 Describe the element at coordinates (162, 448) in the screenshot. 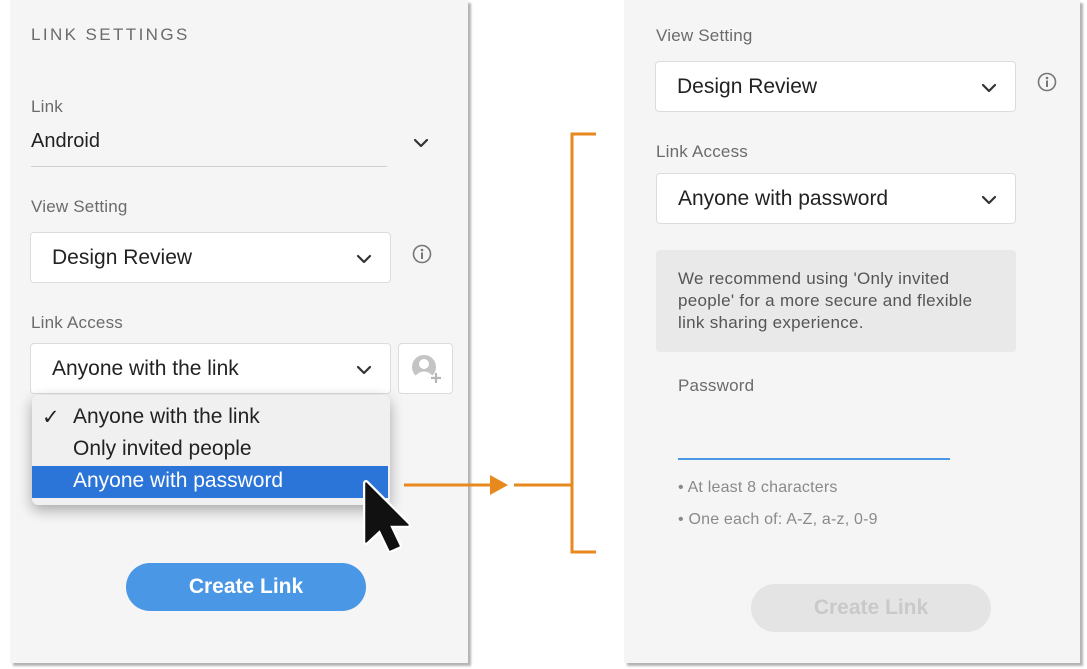

I see `menu-item-label: Only invited people` at that location.